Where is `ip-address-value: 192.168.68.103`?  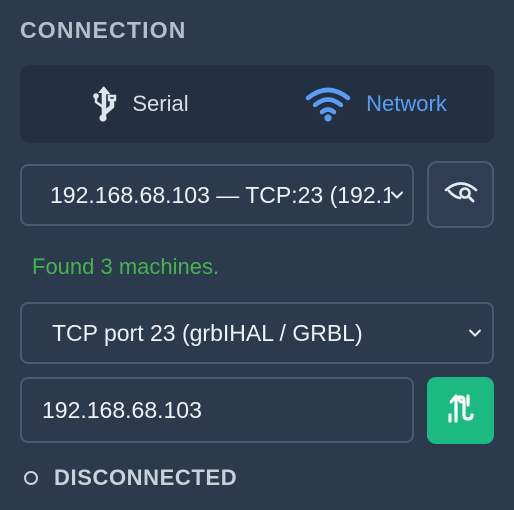 ip-address-value: 192.168.68.103 is located at coordinates (122, 409).